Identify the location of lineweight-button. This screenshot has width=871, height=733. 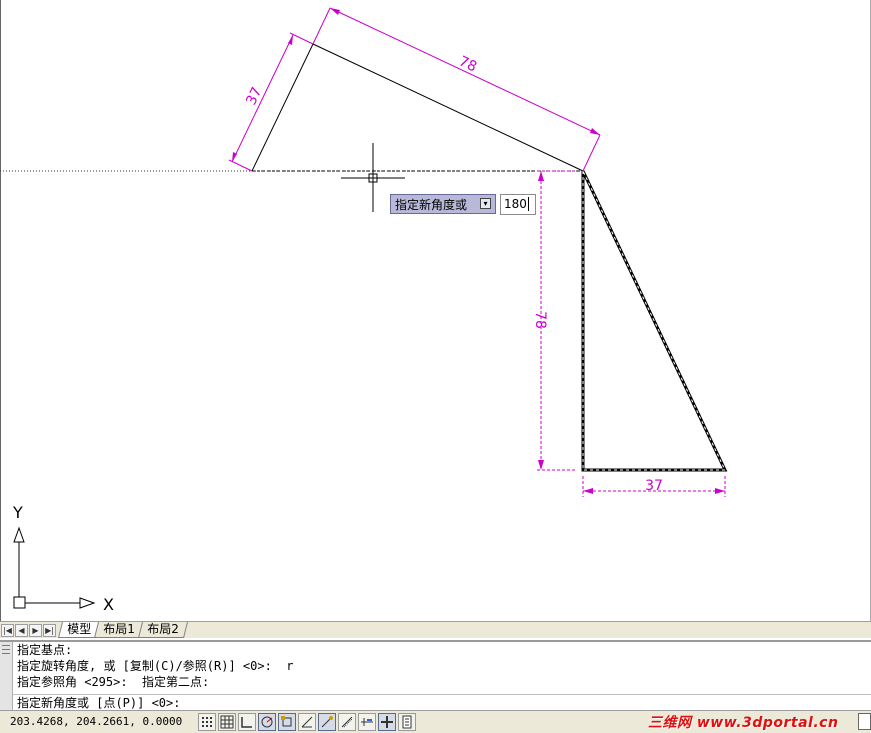
(387, 722).